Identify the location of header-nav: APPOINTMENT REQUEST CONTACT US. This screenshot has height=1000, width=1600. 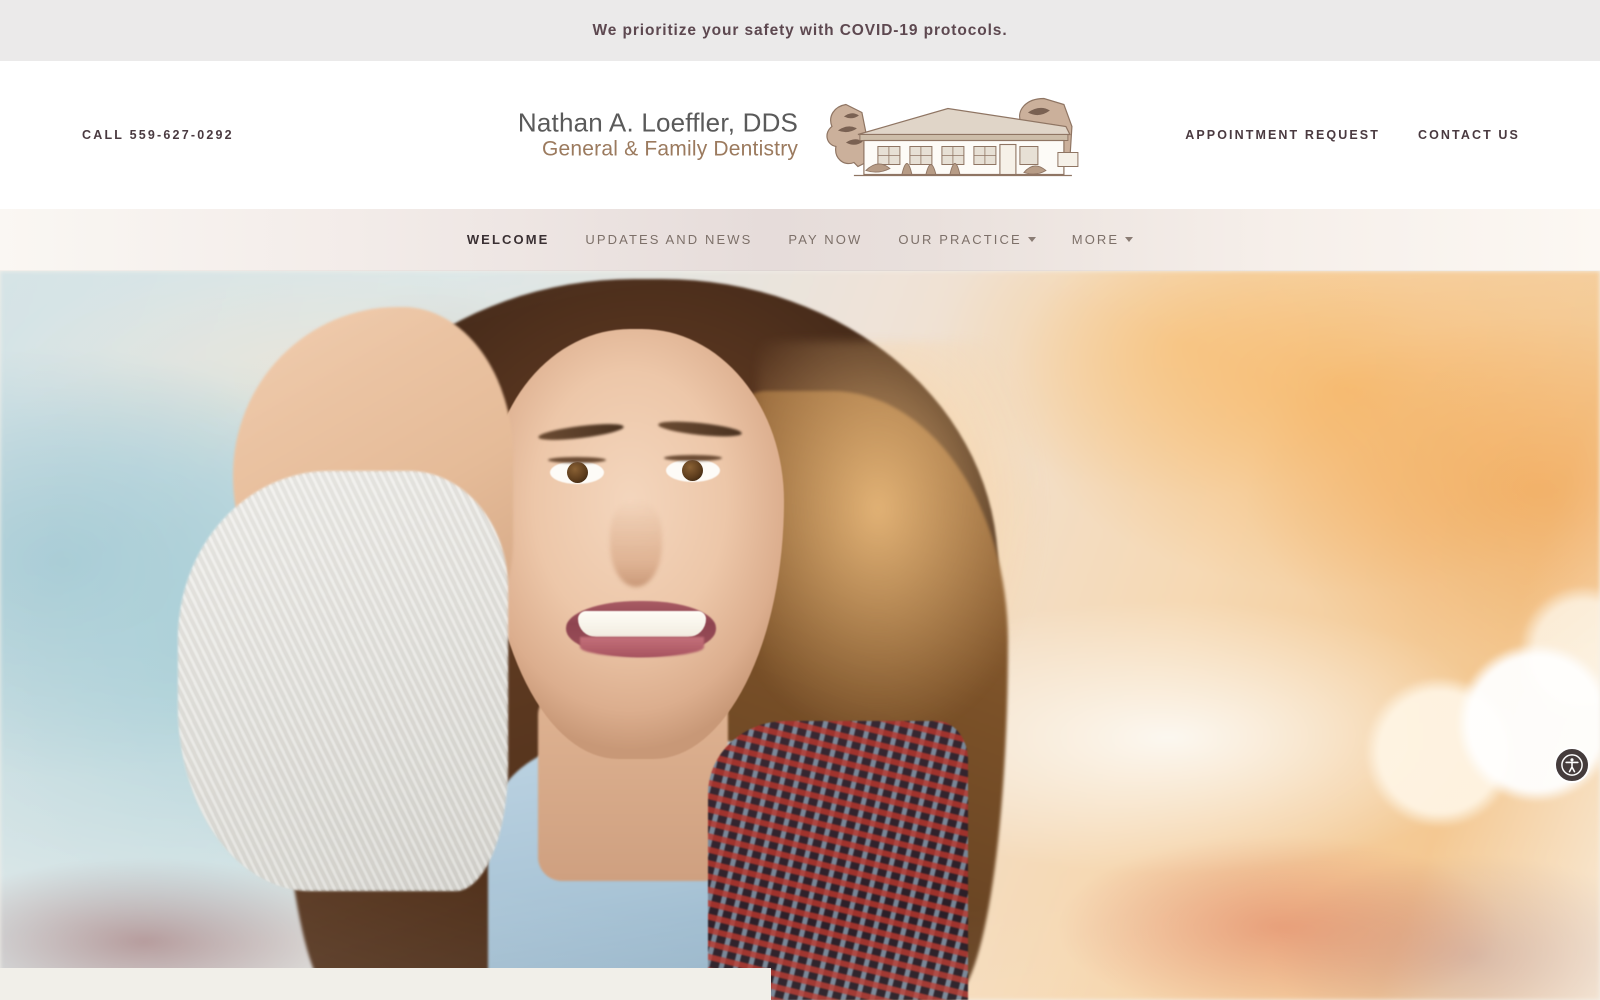
(1352, 135).